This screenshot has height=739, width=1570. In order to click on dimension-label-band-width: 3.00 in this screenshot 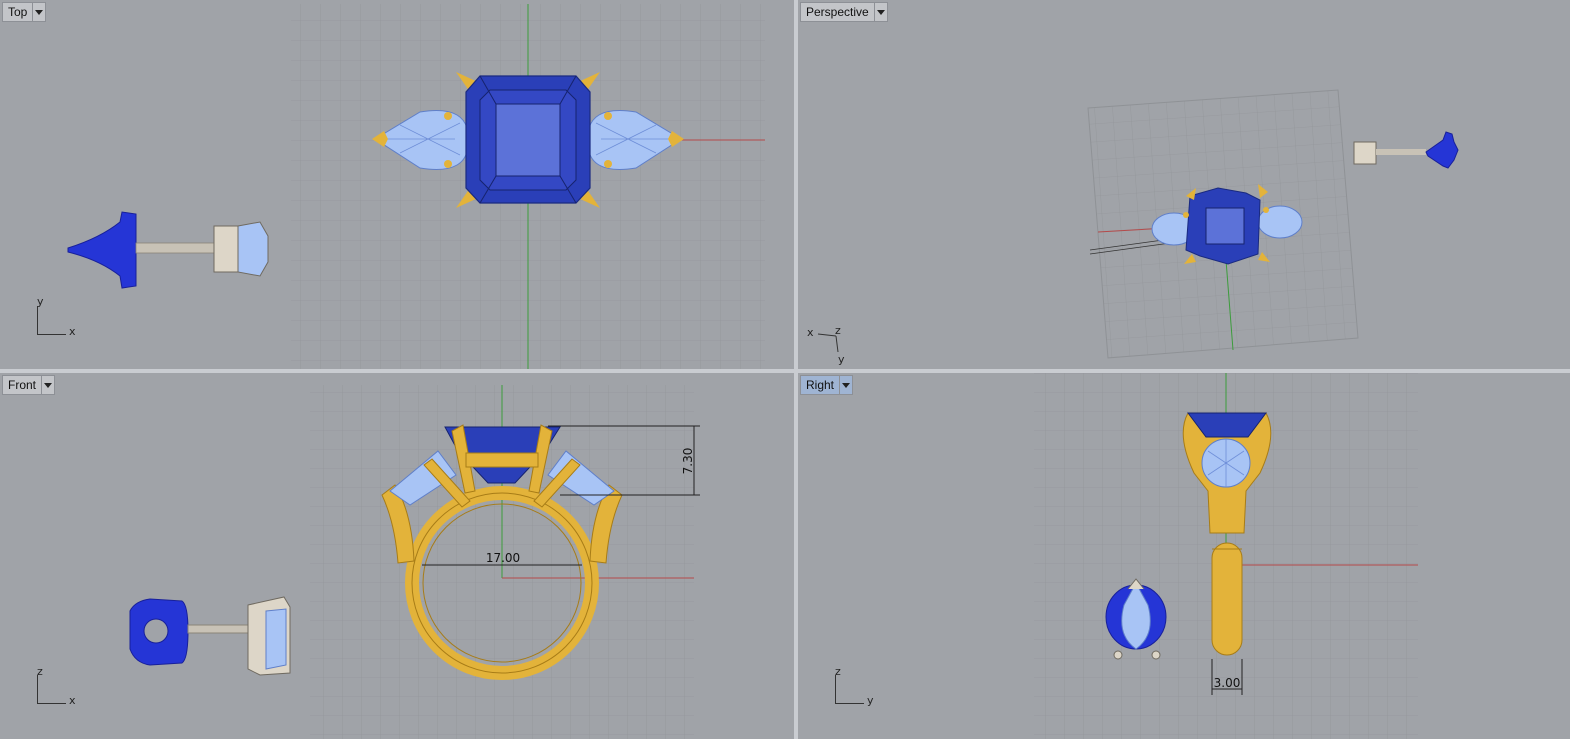, I will do `click(1227, 683)`.